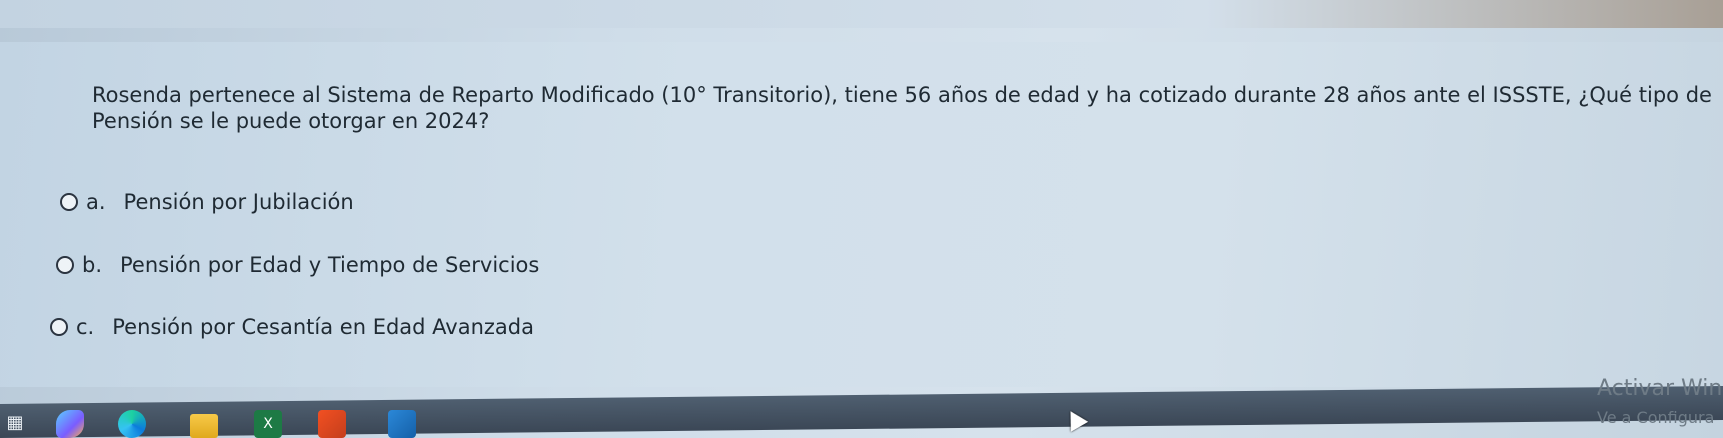 This screenshot has width=1723, height=438. What do you see at coordinates (291, 121) in the screenshot?
I see `question-line-2: Pensión se le puede otorgar en 2024?` at bounding box center [291, 121].